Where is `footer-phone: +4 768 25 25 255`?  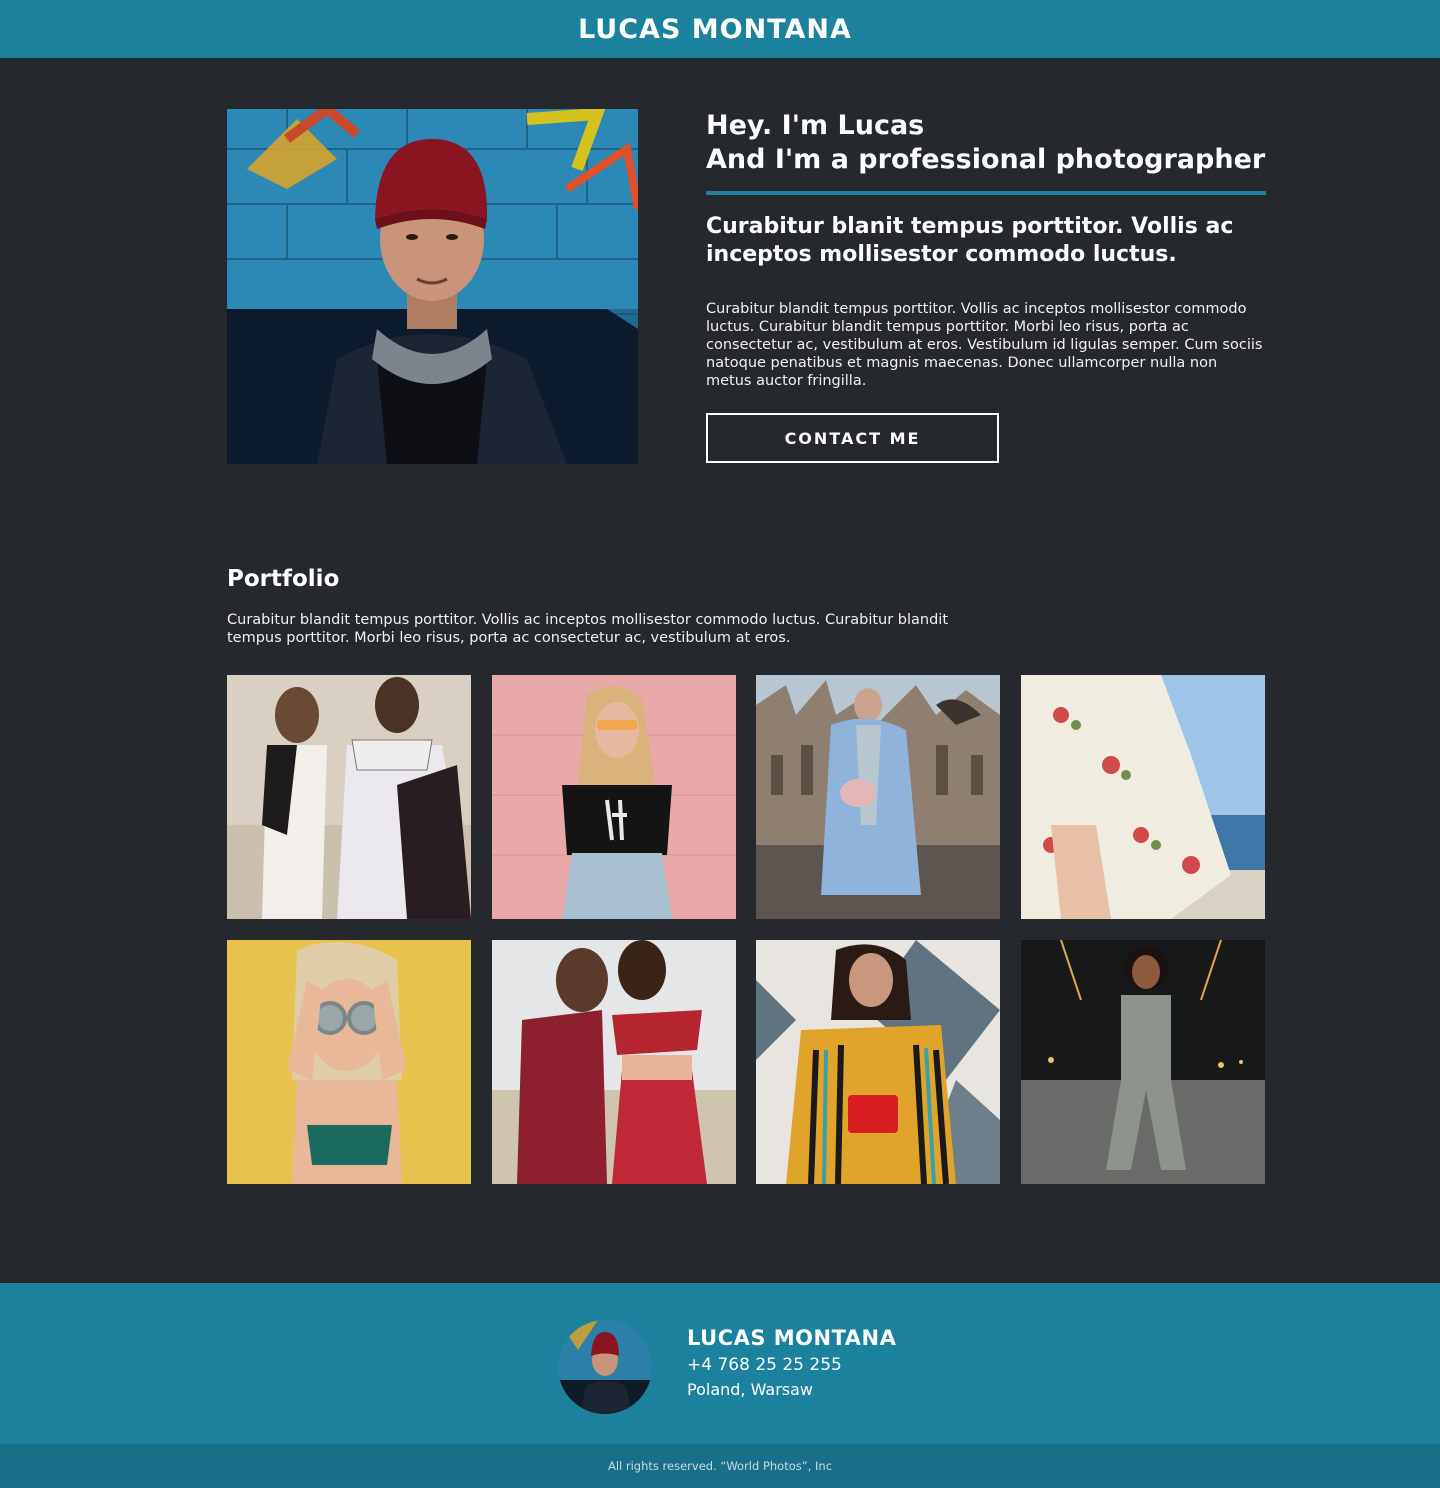
footer-phone: +4 768 25 25 255 is located at coordinates (791, 1365).